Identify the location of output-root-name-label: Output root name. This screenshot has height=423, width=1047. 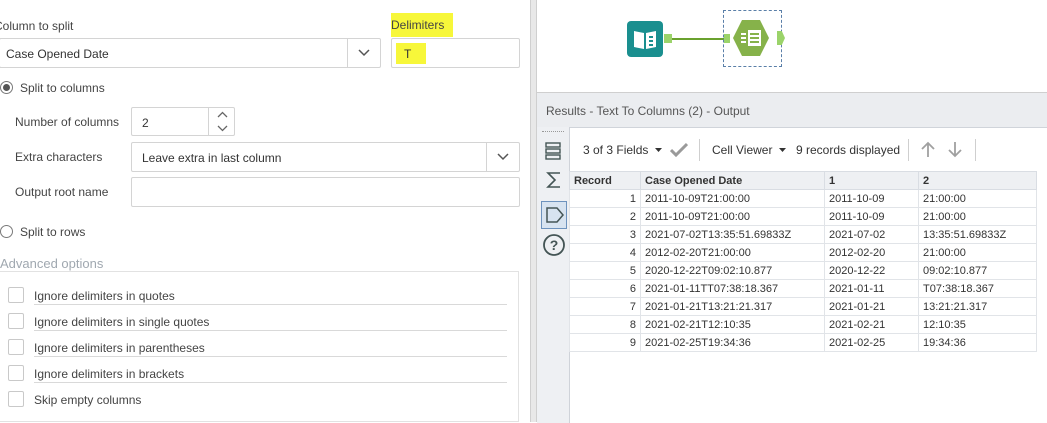
(62, 192).